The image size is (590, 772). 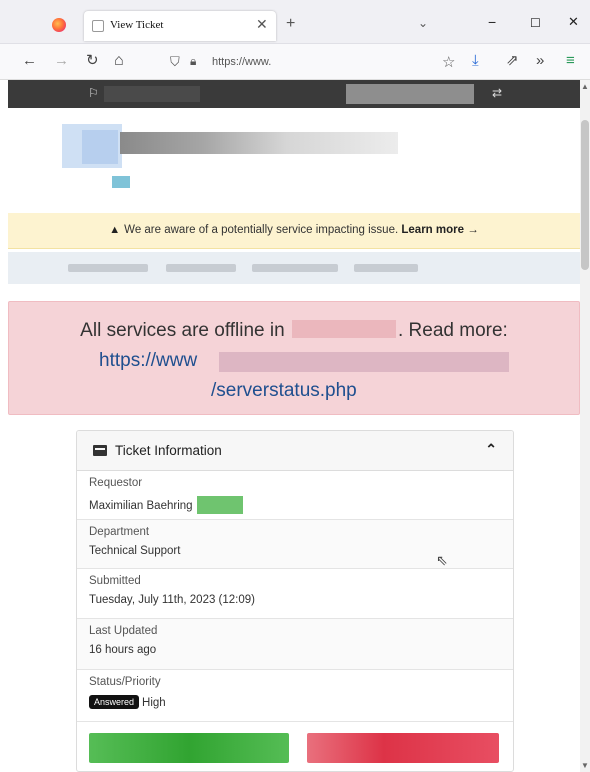 What do you see at coordinates (497, 93) in the screenshot?
I see `shuffle-icon: ⇄` at bounding box center [497, 93].